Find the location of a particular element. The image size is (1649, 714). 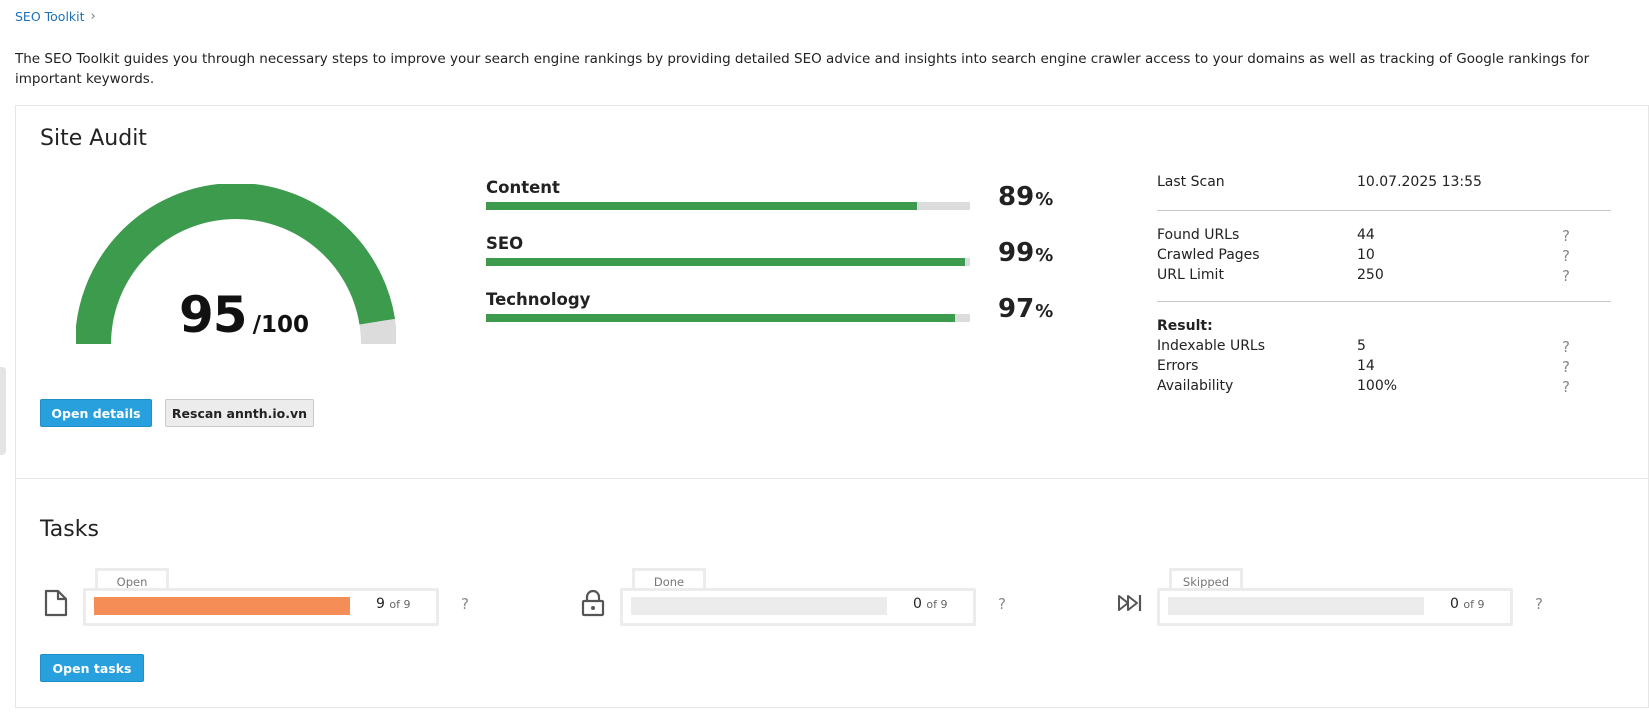

open-tasks-button: Open tasks is located at coordinates (92, 668).